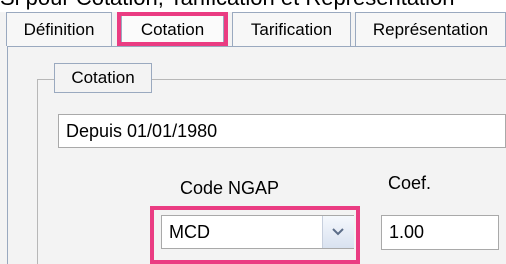 Image resolution: width=506 pixels, height=264 pixels. I want to click on code-ngap-value: MCD, so click(189, 232).